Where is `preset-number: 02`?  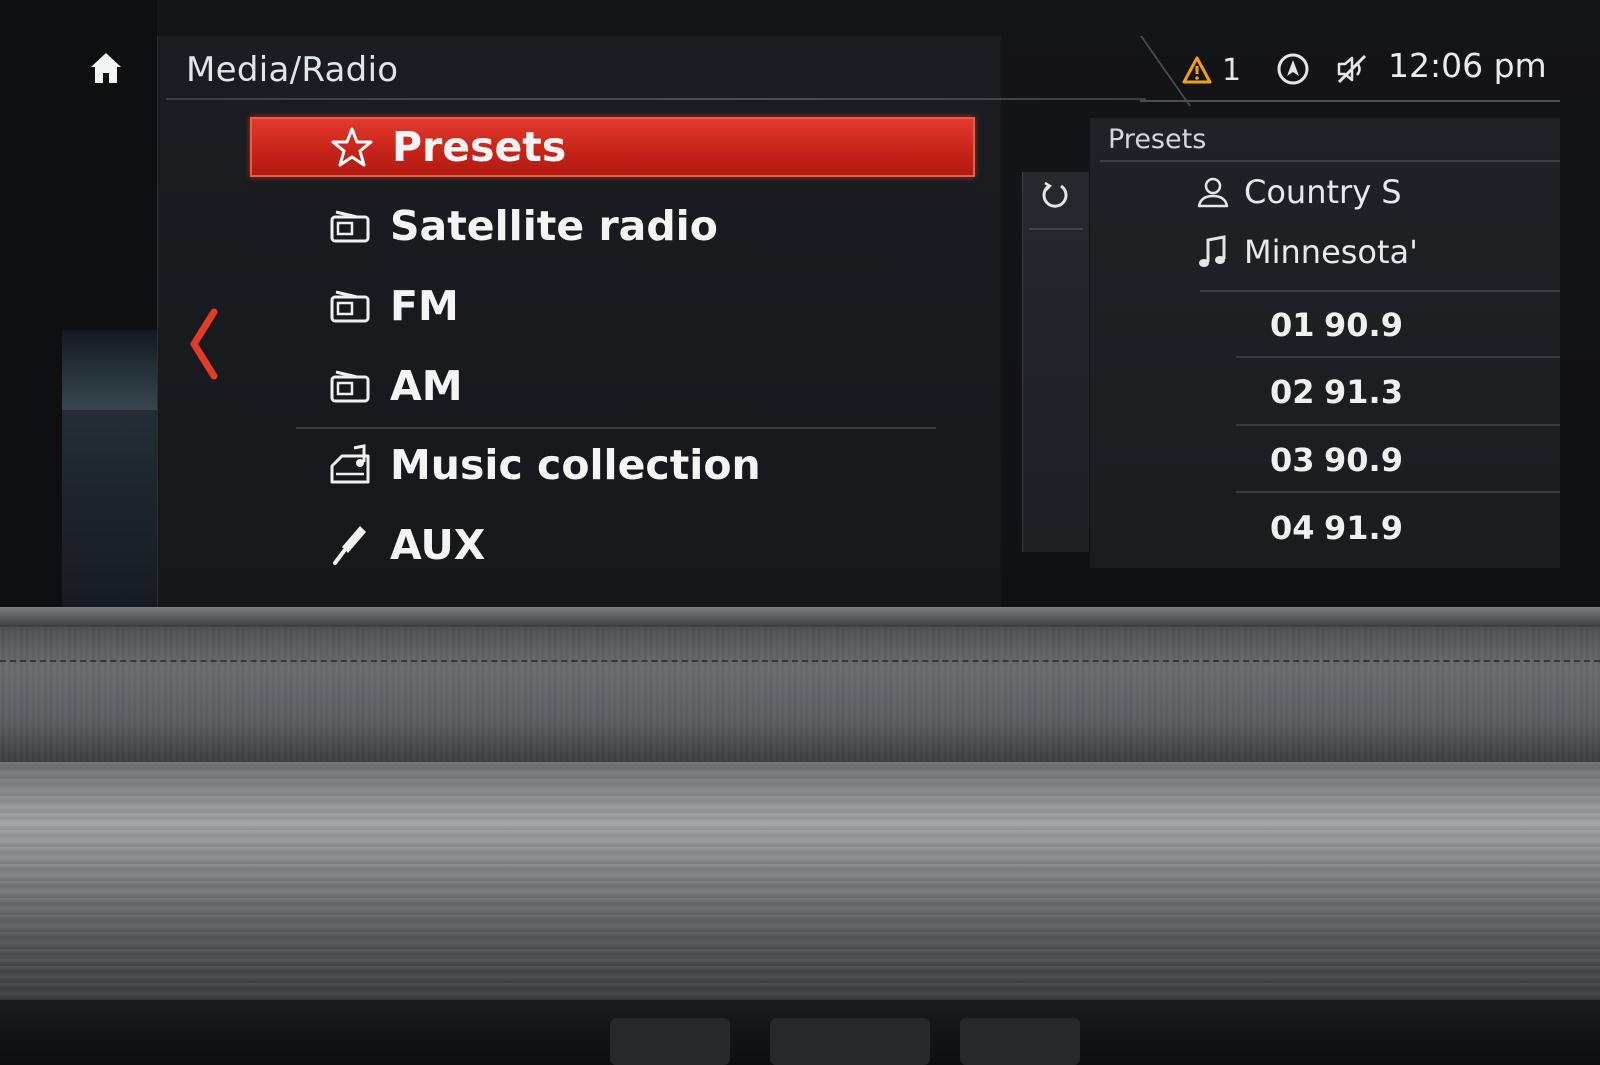 preset-number: 02 is located at coordinates (1292, 392).